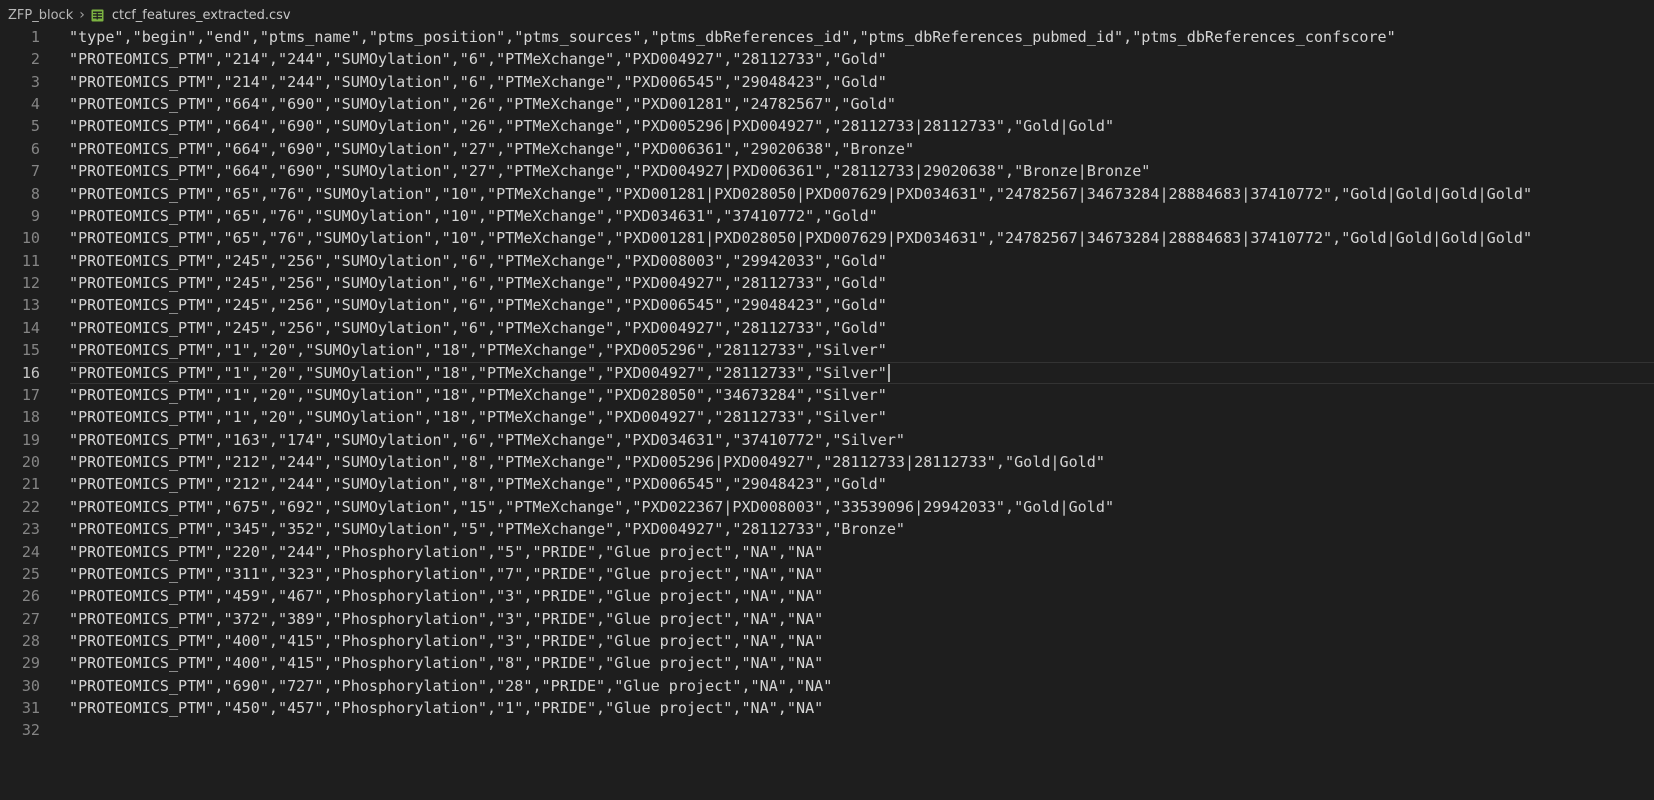 This screenshot has width=1654, height=800. Describe the element at coordinates (30, 260) in the screenshot. I see `line-number: 11` at that location.